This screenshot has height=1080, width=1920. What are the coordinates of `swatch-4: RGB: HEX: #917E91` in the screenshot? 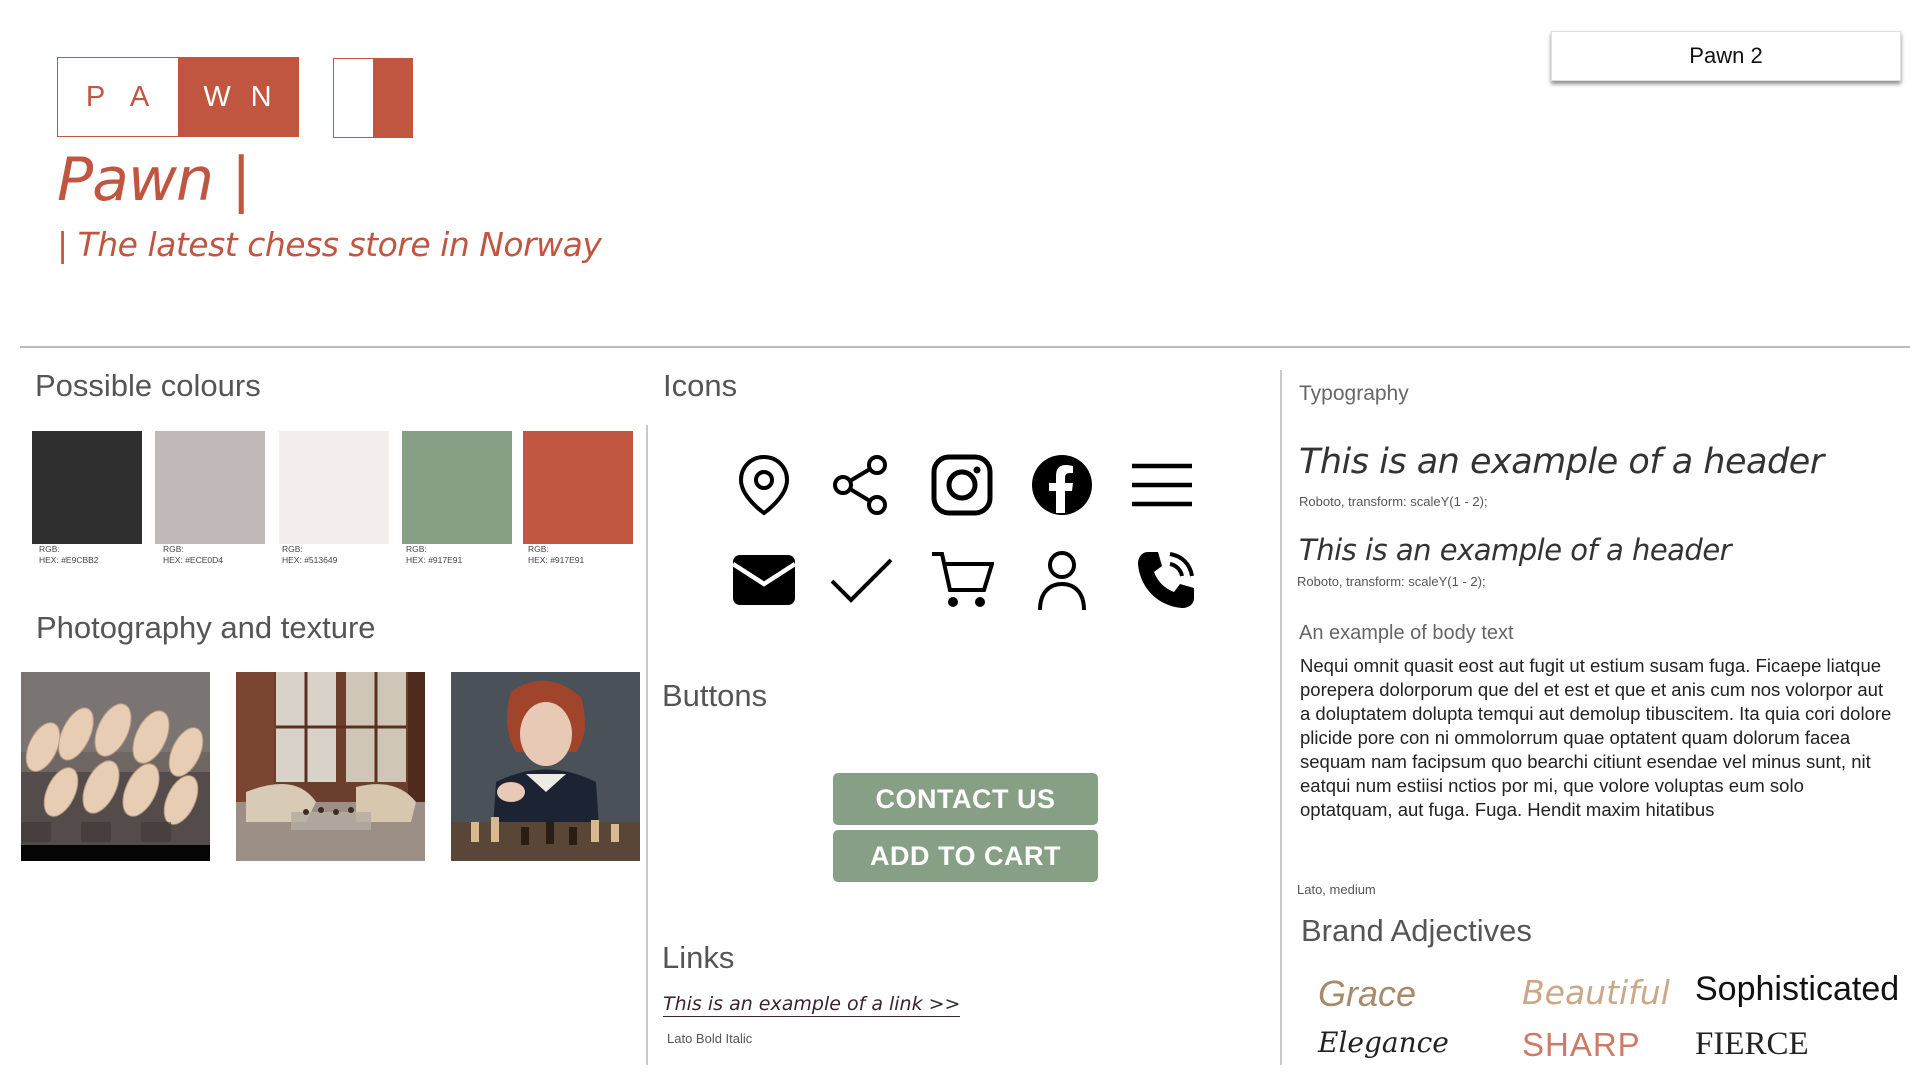 It's located at (459, 498).